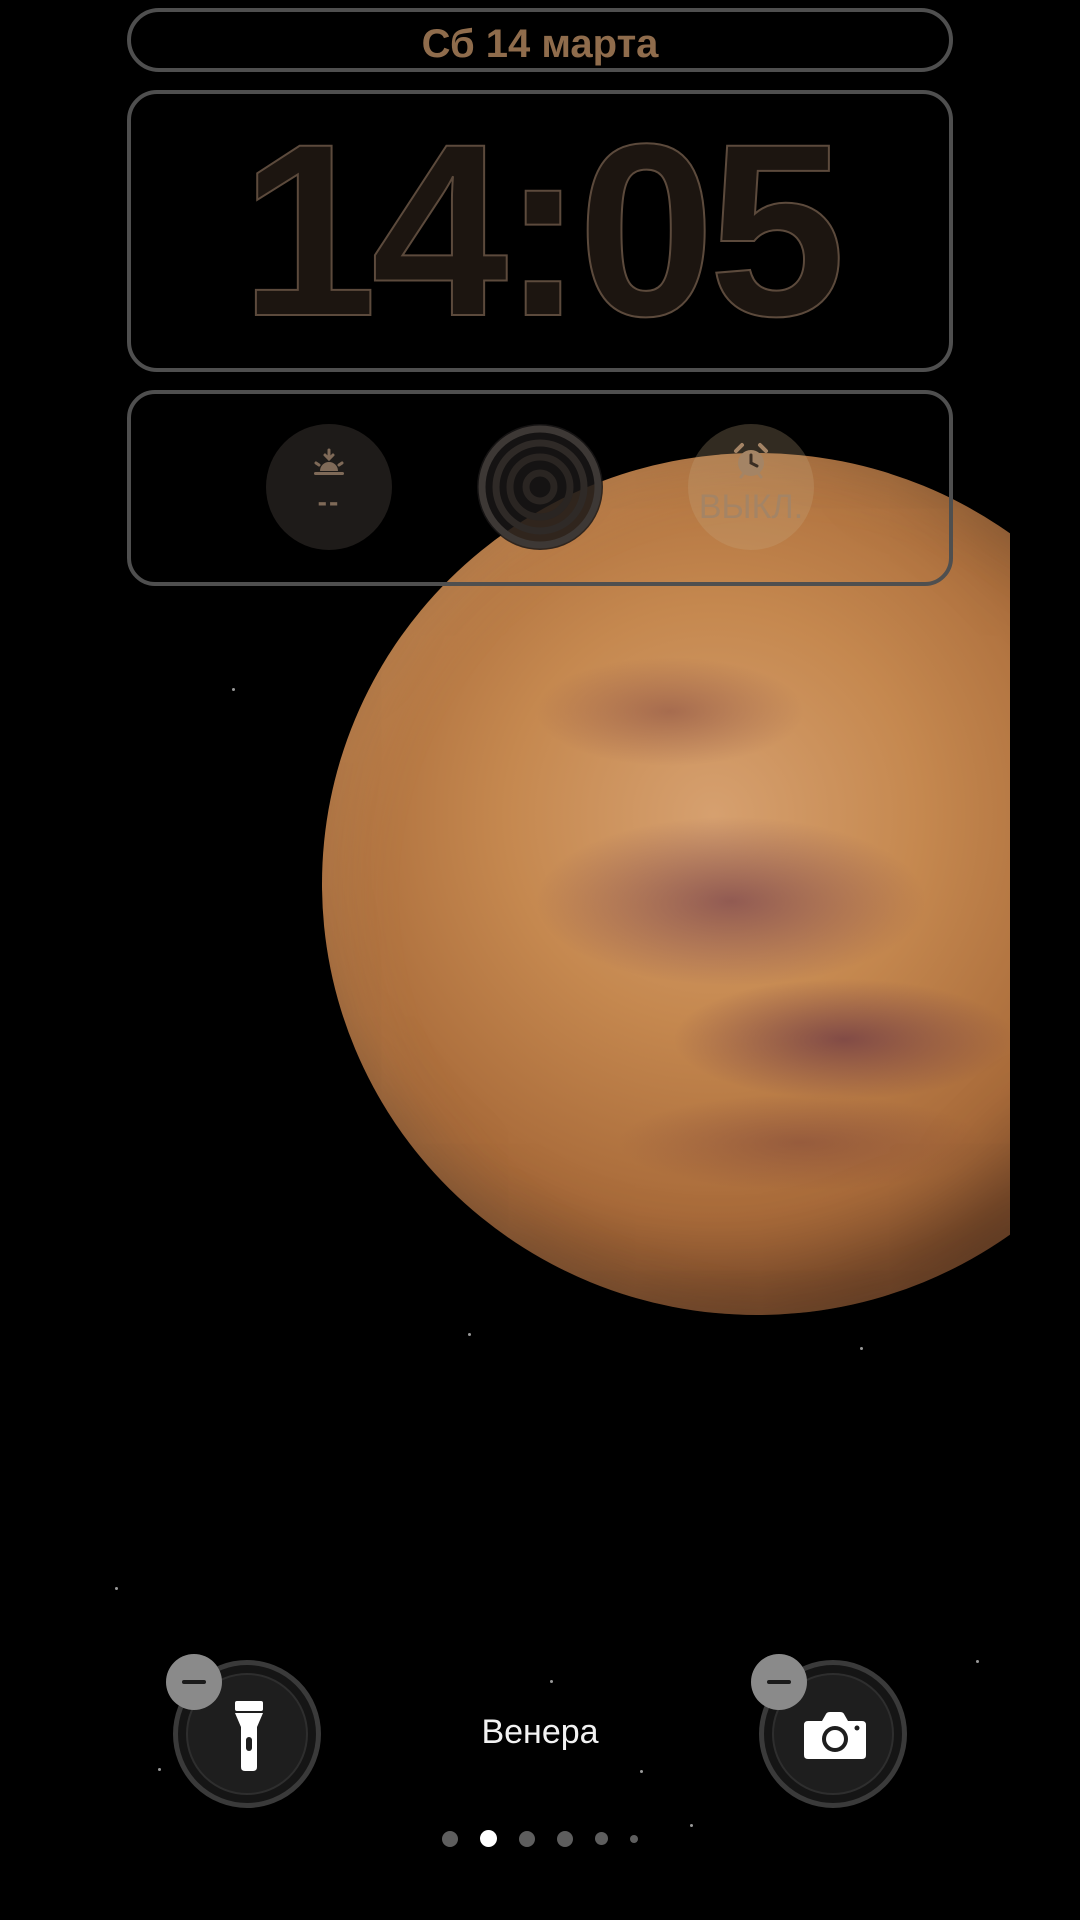  I want to click on wallpaper-name: Венера, so click(540, 1732).